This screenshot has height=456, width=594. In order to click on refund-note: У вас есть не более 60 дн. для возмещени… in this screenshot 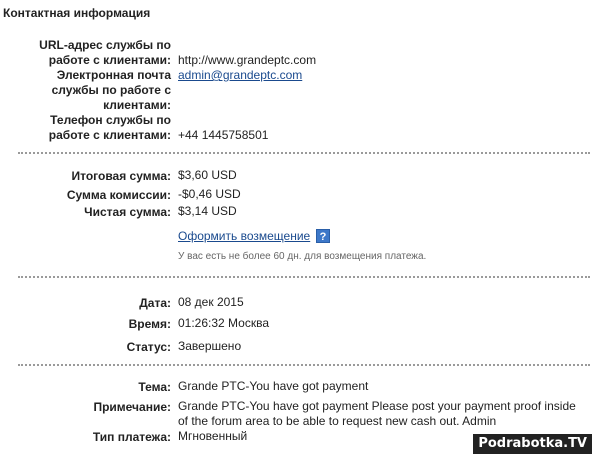, I will do `click(302, 256)`.